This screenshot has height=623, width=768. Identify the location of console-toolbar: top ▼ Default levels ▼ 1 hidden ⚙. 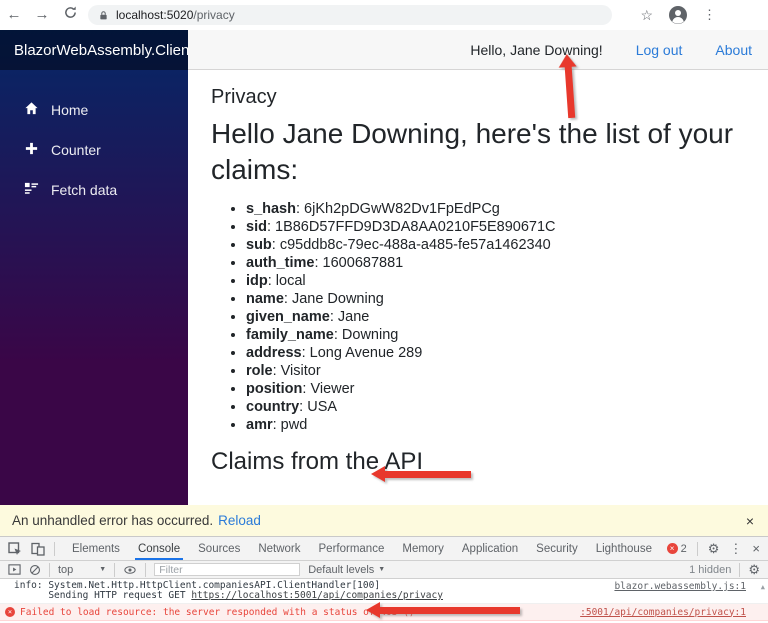
(384, 570).